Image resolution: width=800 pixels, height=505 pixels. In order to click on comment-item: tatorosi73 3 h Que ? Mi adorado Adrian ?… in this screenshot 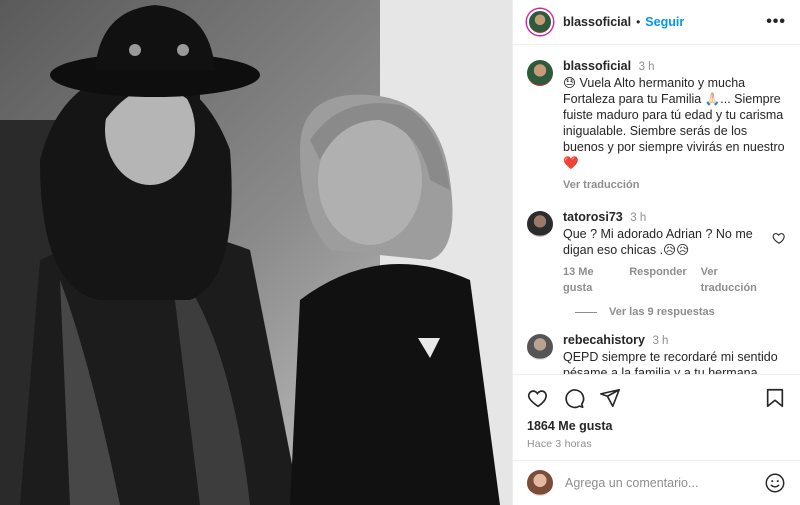, I will do `click(656, 252)`.